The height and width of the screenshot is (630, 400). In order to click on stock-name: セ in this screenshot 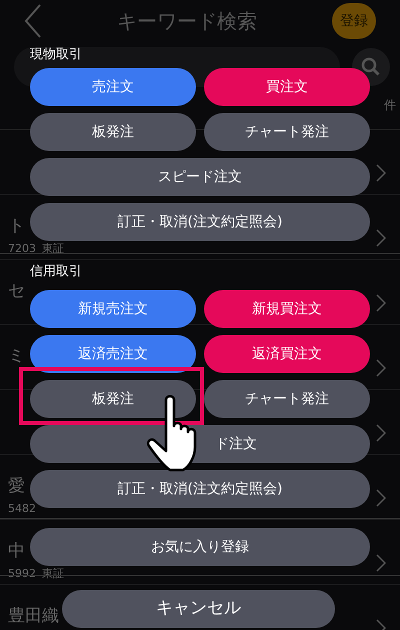, I will do `click(16, 291)`.